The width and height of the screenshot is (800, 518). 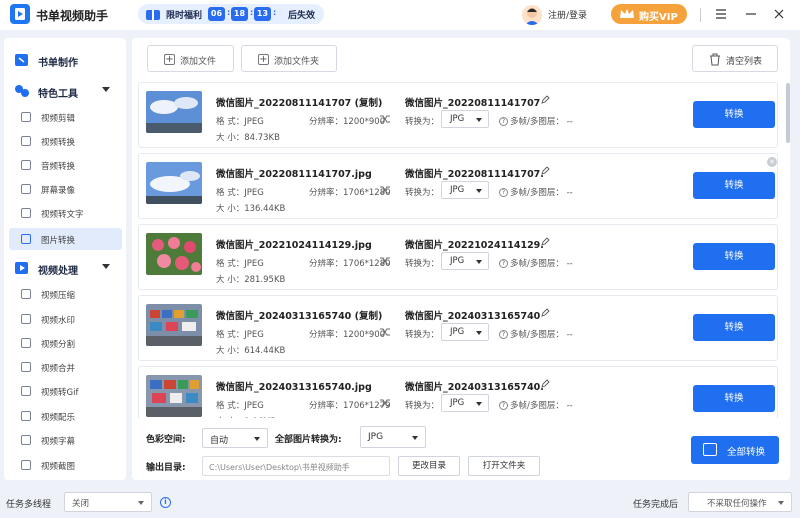 What do you see at coordinates (788, 113) in the screenshot?
I see `scrollbar` at bounding box center [788, 113].